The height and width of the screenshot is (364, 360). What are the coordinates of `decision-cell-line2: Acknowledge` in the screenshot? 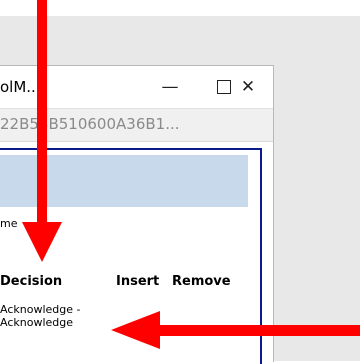 It's located at (37, 322).